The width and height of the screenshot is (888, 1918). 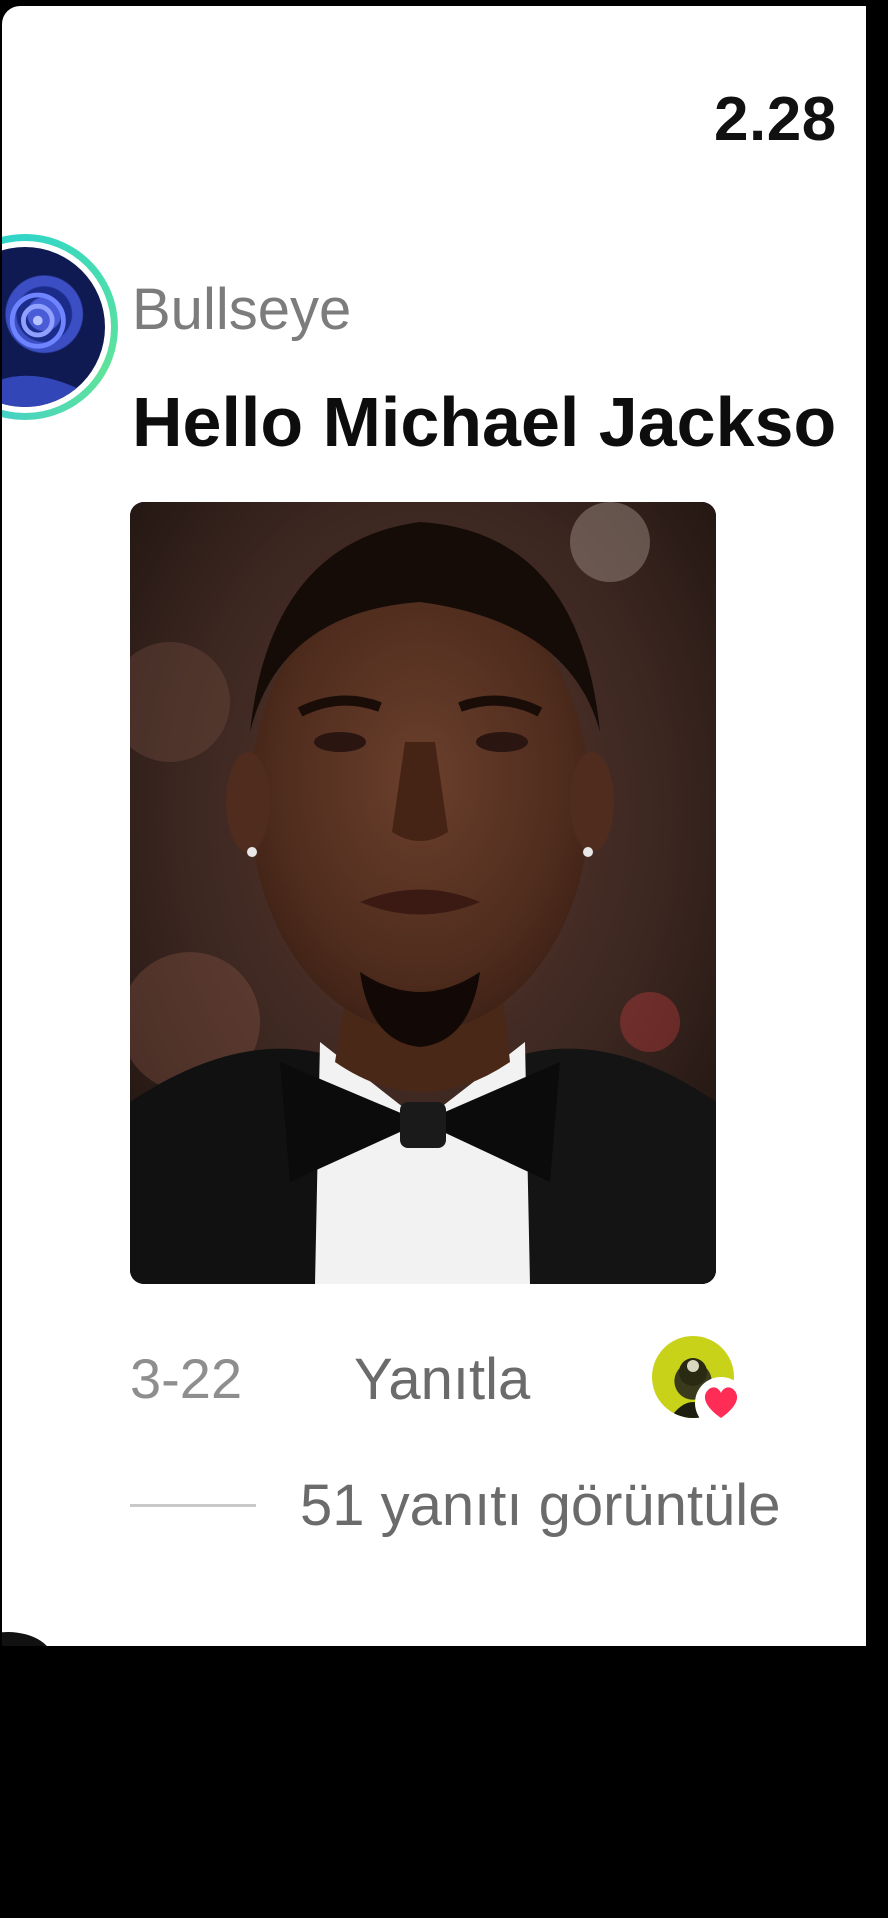 I want to click on comment-meta-row: 3-22 Yanıtla, so click(x=498, y=1382).